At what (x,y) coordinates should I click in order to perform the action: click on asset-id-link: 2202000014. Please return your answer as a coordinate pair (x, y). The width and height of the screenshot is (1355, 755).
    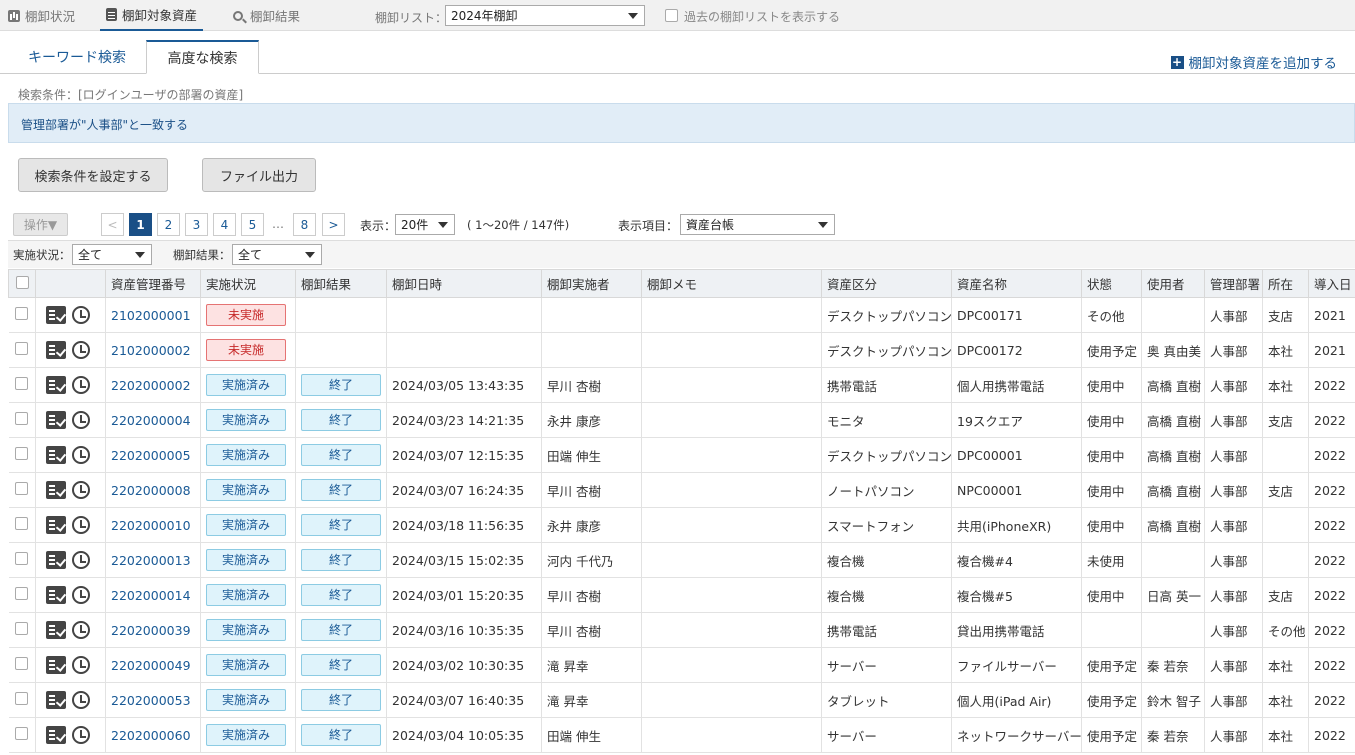
    Looking at the image, I should click on (151, 595).